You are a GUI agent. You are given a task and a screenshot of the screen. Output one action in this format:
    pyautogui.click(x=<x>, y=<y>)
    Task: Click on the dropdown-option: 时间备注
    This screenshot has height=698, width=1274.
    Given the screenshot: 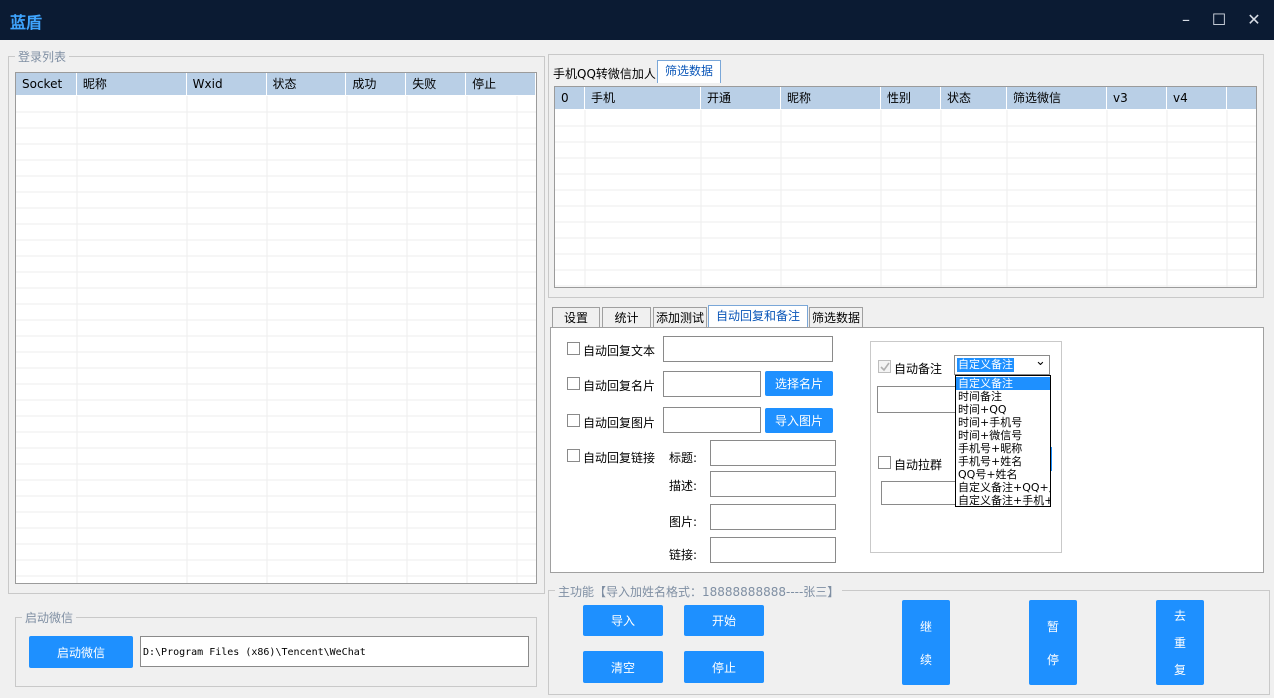 What is the action you would take?
    pyautogui.click(x=1003, y=396)
    